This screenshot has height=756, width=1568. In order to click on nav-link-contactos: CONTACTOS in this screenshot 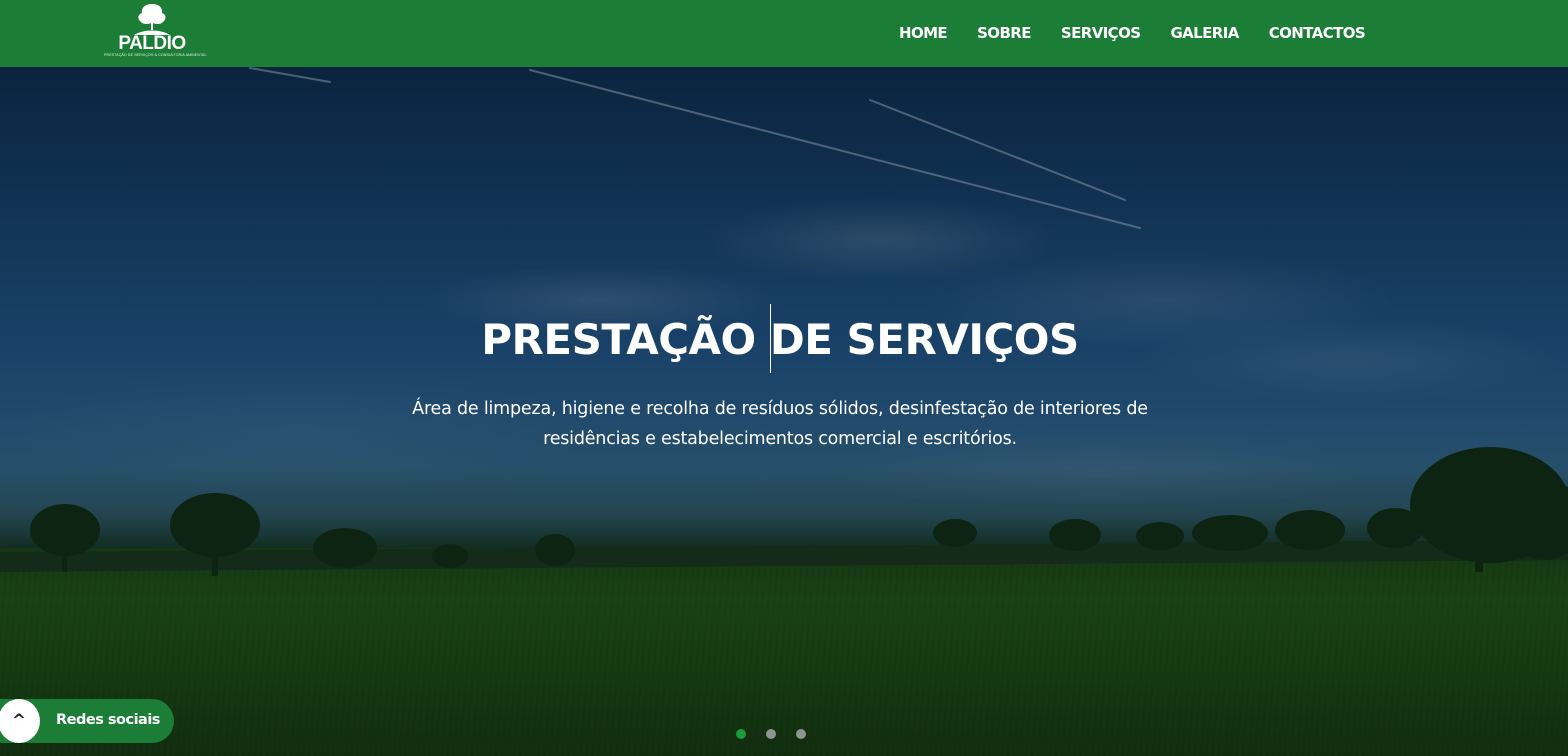, I will do `click(1317, 33)`.